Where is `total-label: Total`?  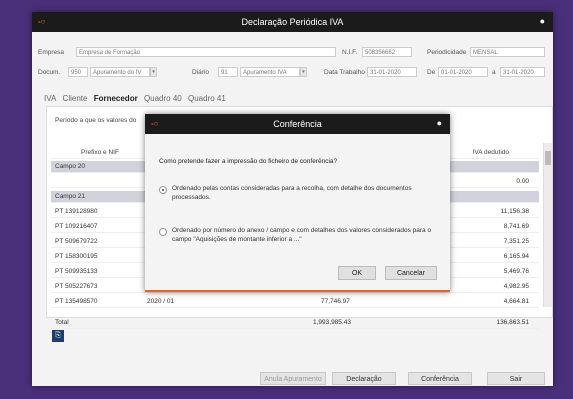 total-label: Total is located at coordinates (62, 322).